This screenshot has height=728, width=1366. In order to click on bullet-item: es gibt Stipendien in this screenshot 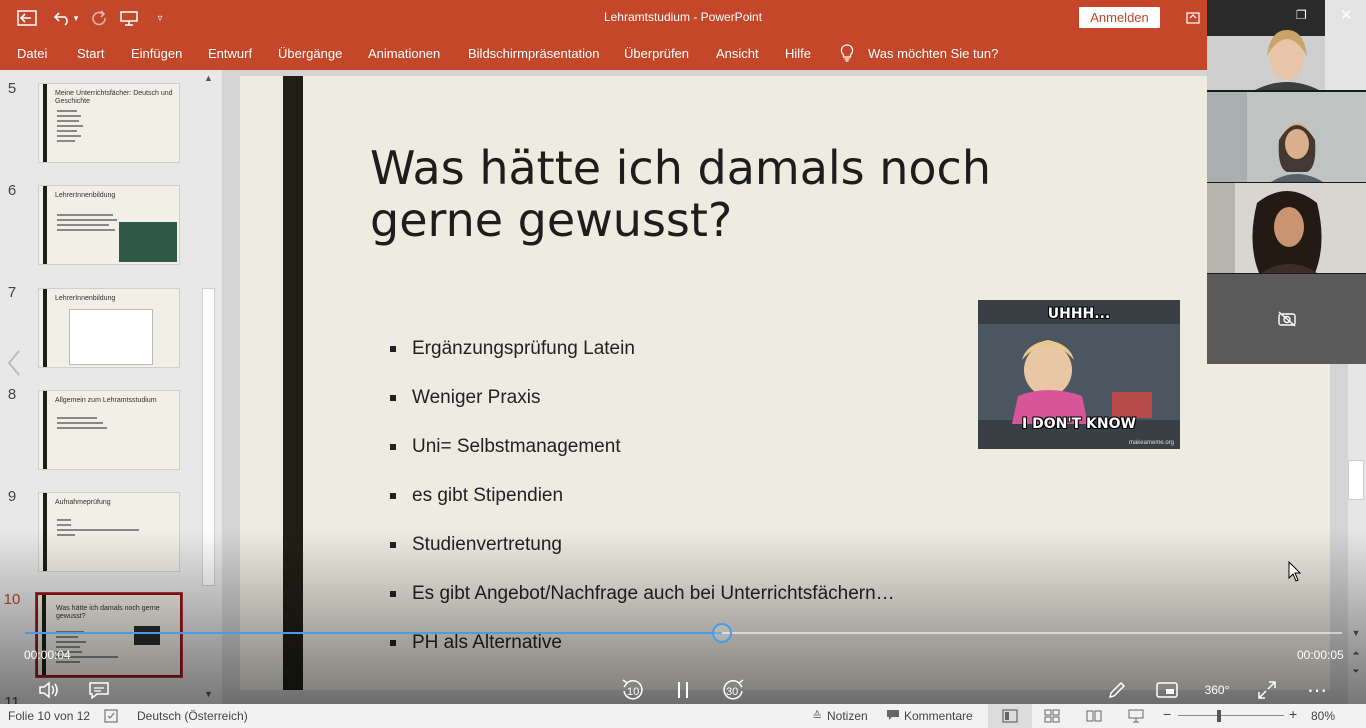, I will do `click(640, 509)`.